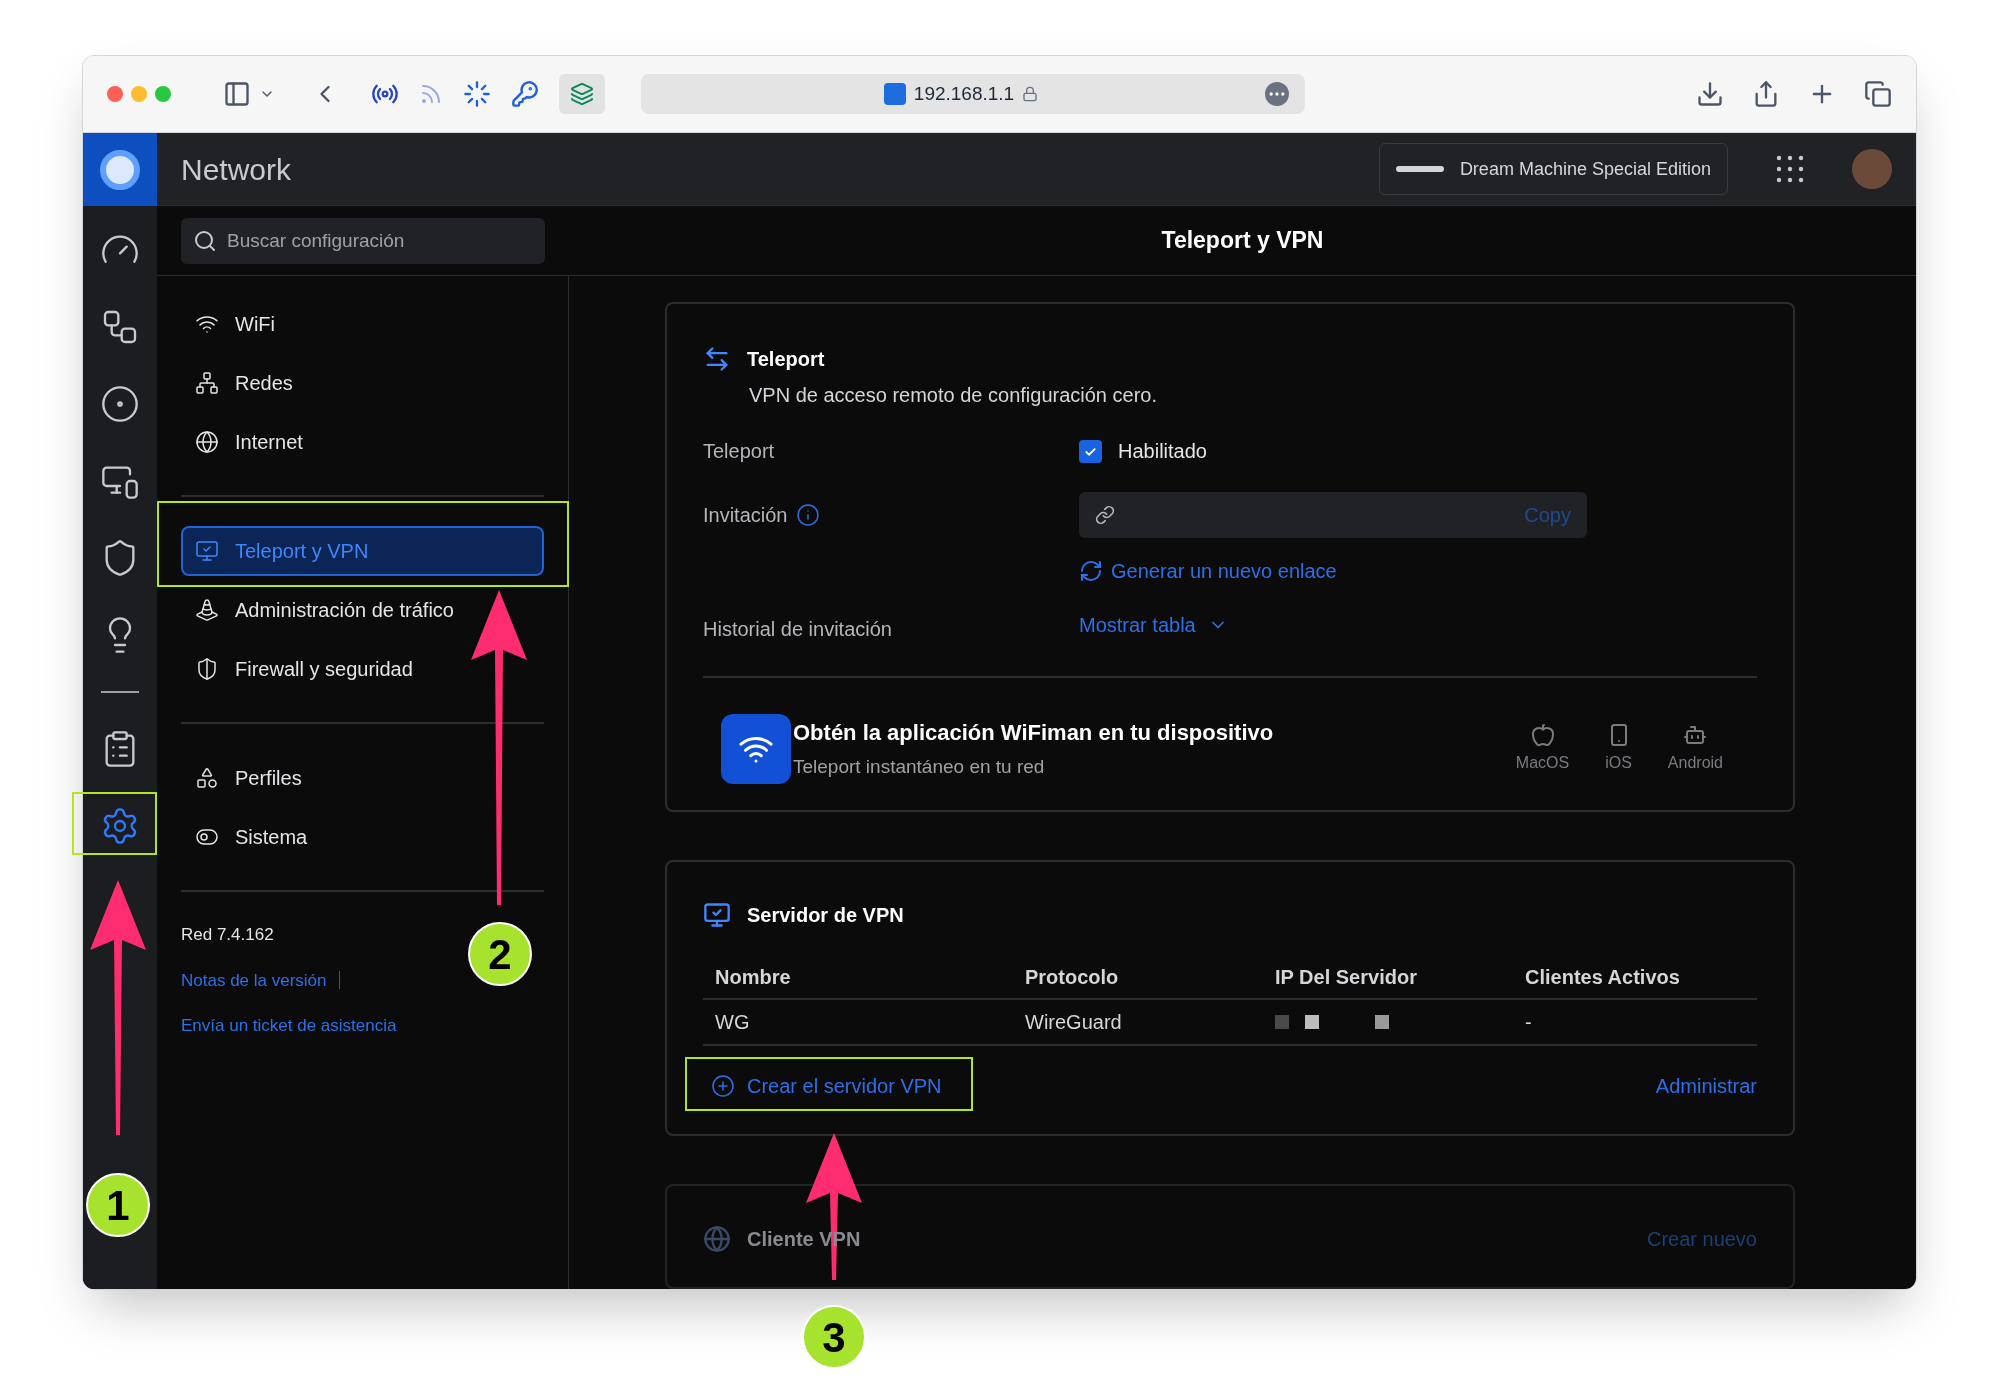 The image size is (2000, 1400). Describe the element at coordinates (1090, 451) in the screenshot. I see `enabled-checkbox` at that location.